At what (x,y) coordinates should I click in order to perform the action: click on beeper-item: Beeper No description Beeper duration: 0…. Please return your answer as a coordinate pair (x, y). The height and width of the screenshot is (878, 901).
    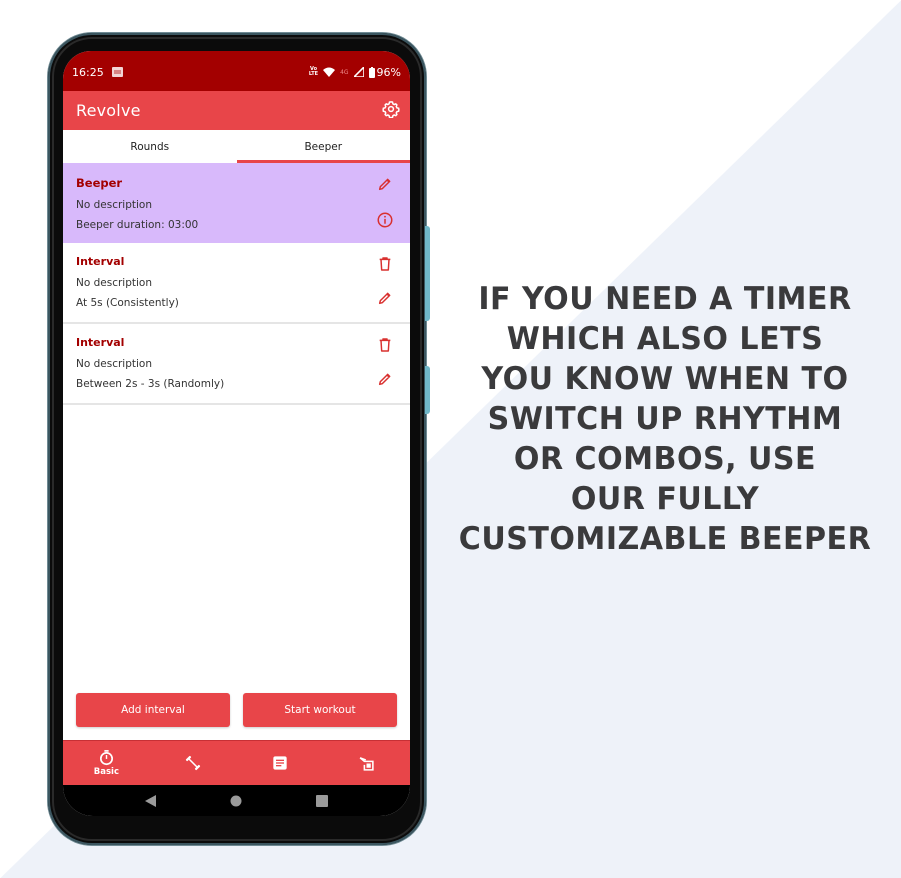
    Looking at the image, I should click on (236, 203).